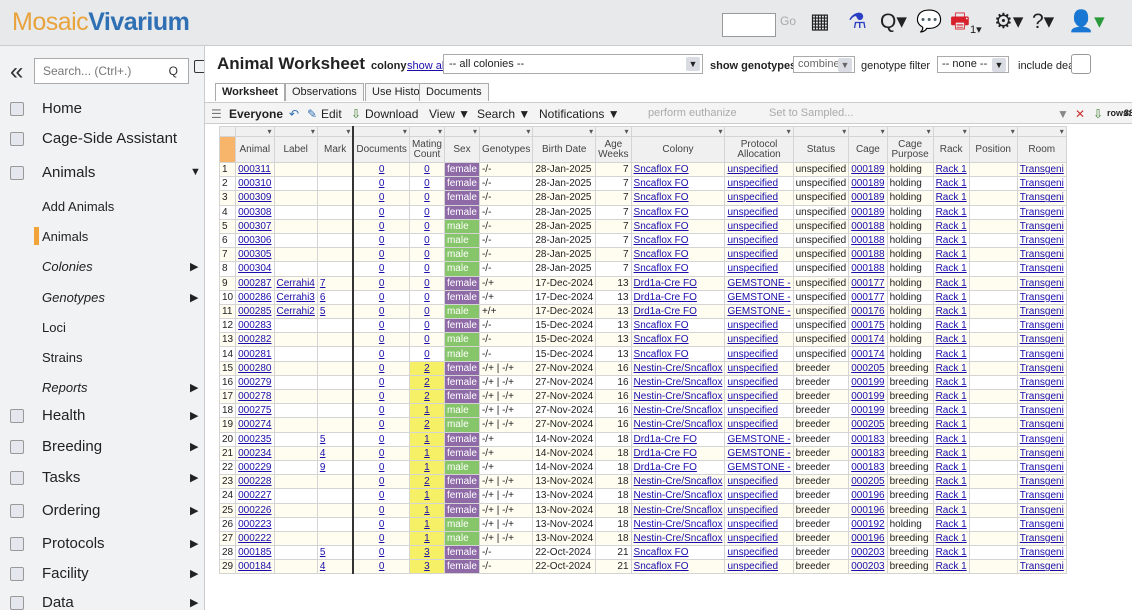  Describe the element at coordinates (867, 197) in the screenshot. I see `cell-link: 000189` at that location.